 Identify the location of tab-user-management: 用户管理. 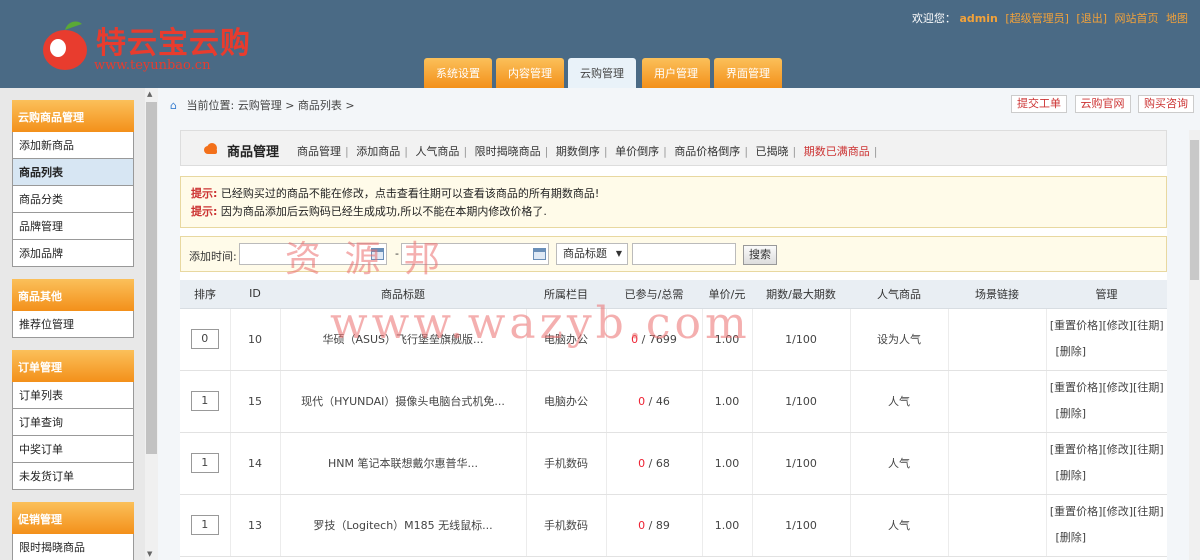
(676, 73).